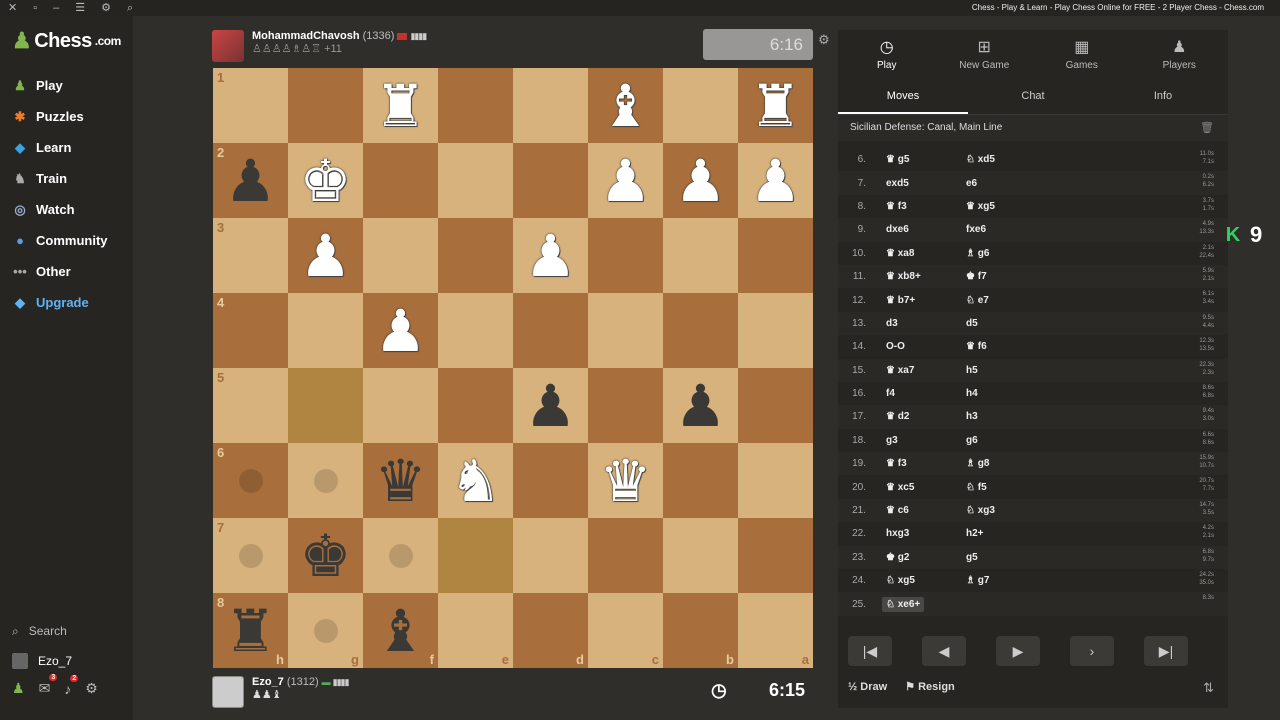  I want to click on square-h7: 7, so click(250, 555).